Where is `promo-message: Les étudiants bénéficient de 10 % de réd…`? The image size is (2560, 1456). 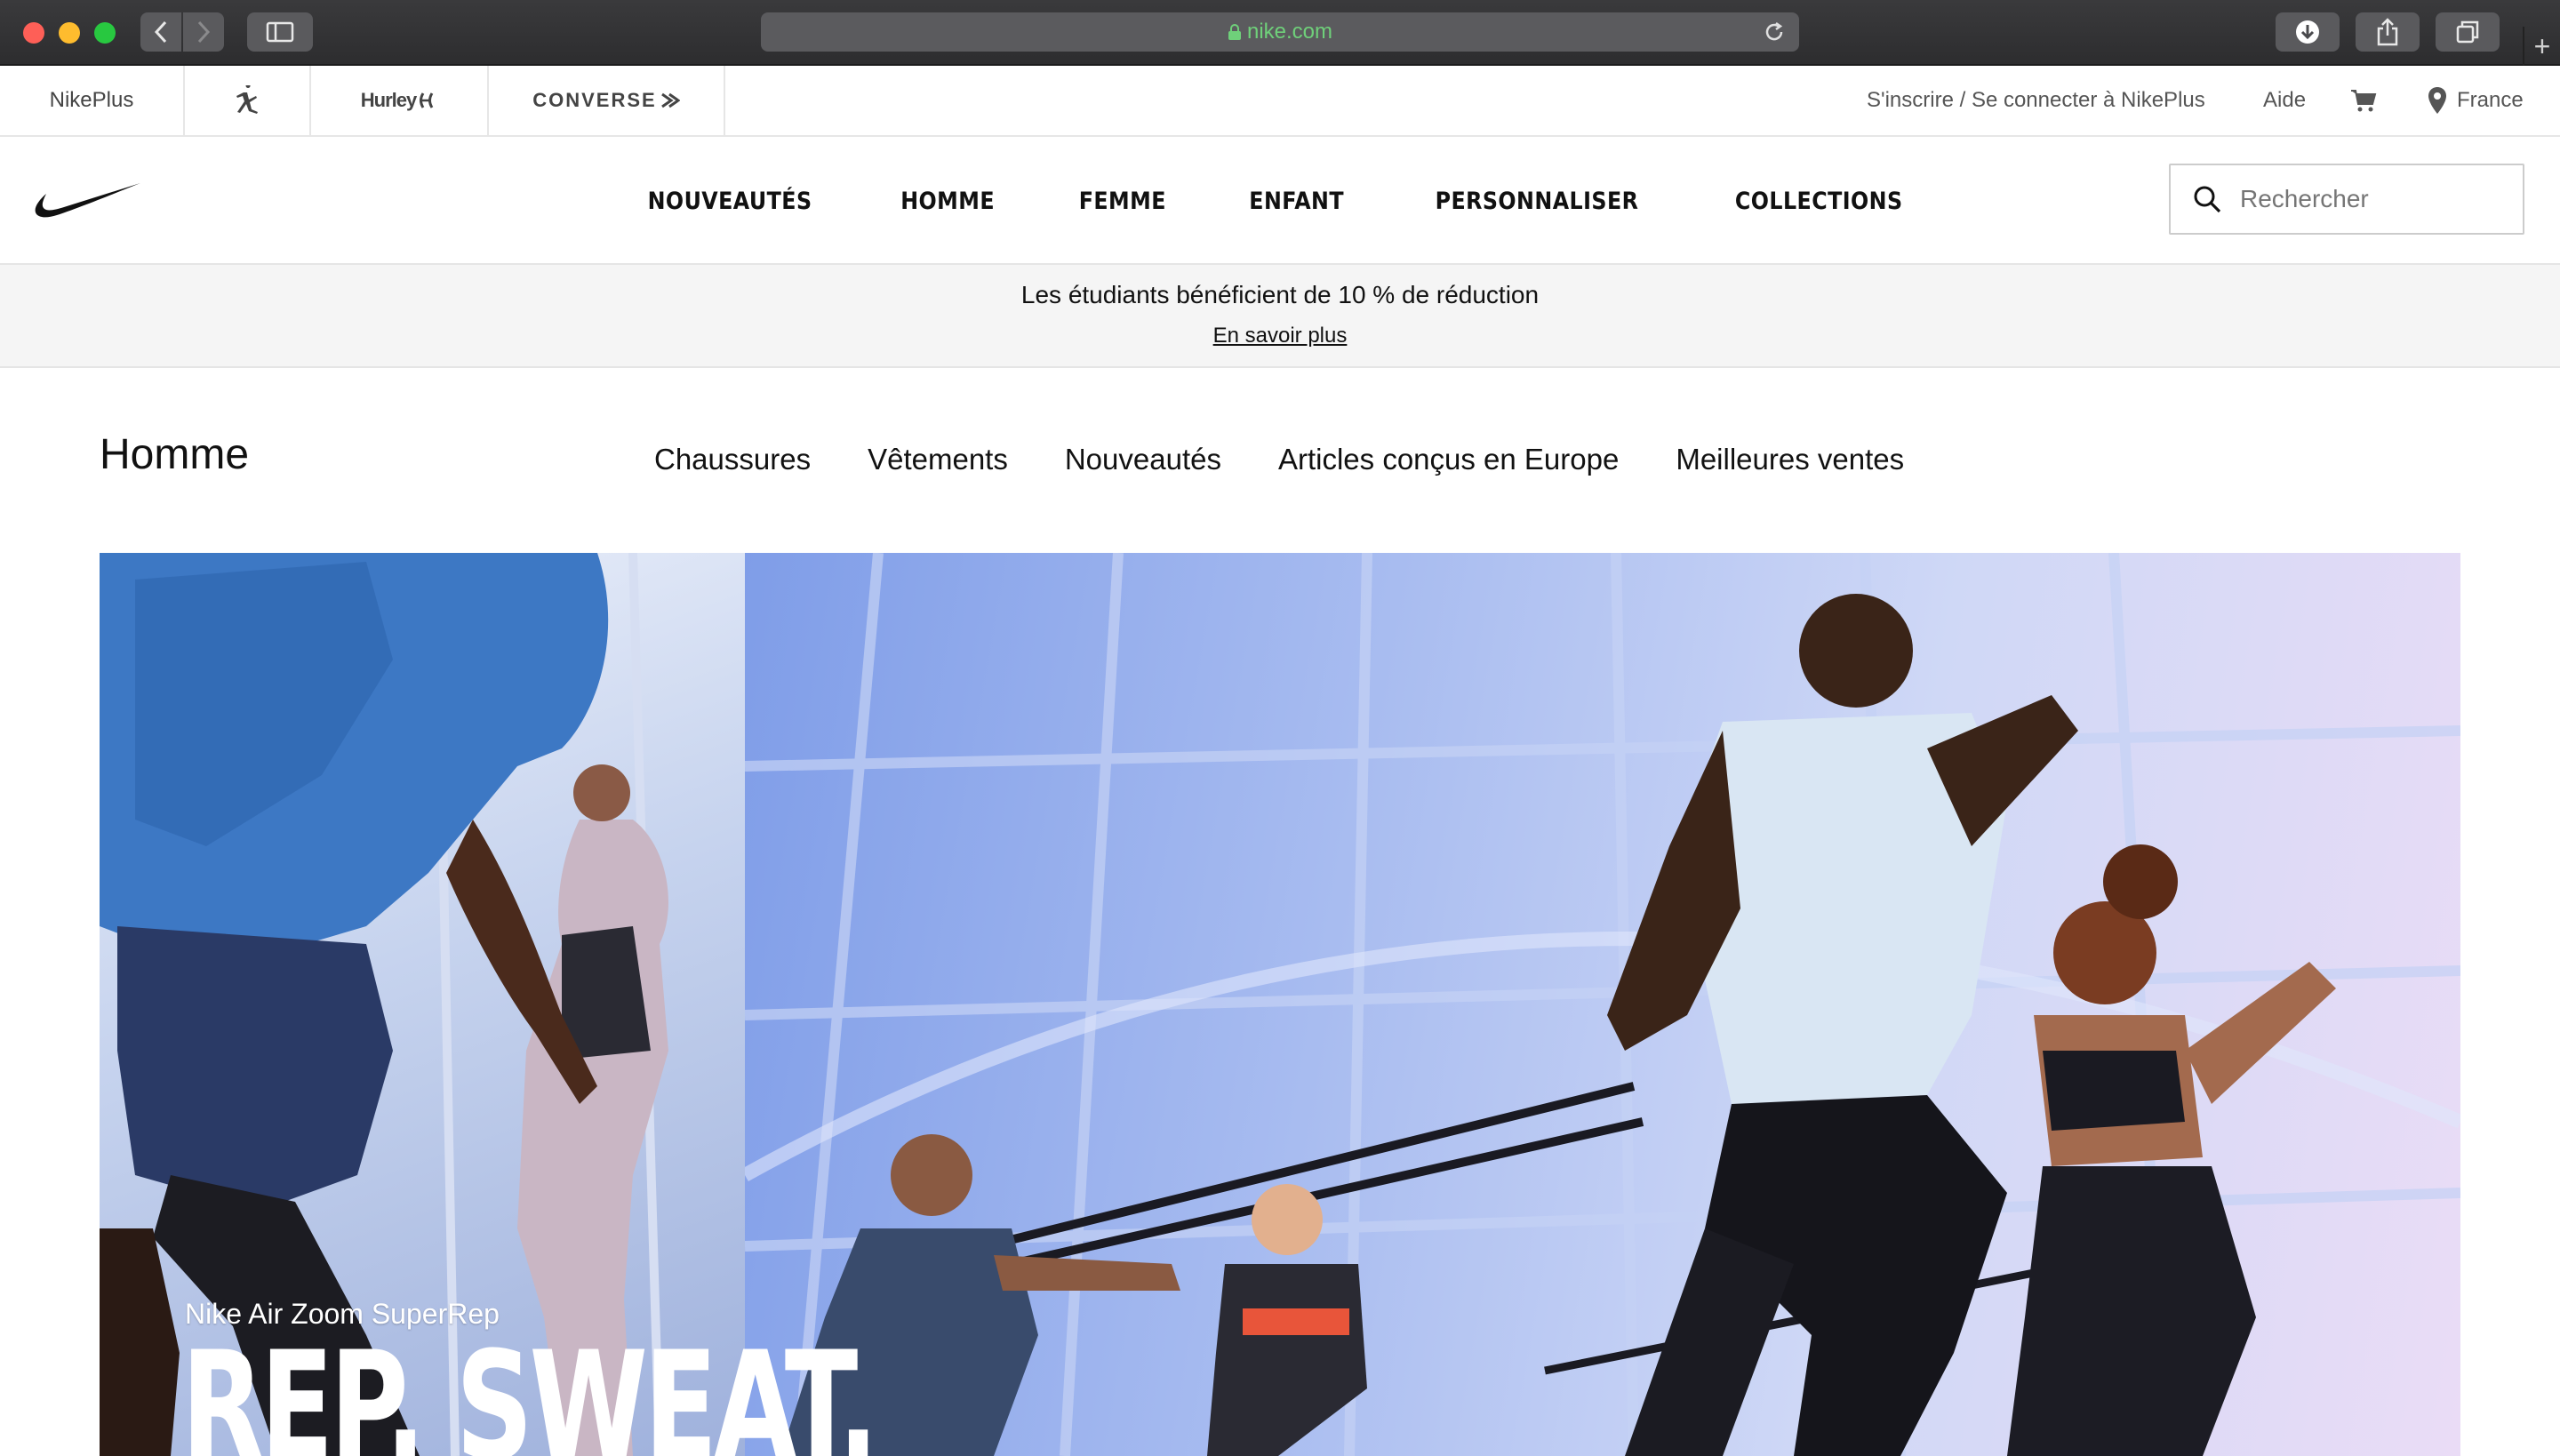
promo-message: Les étudiants bénéficient de 10 % de réd… is located at coordinates (1280, 294).